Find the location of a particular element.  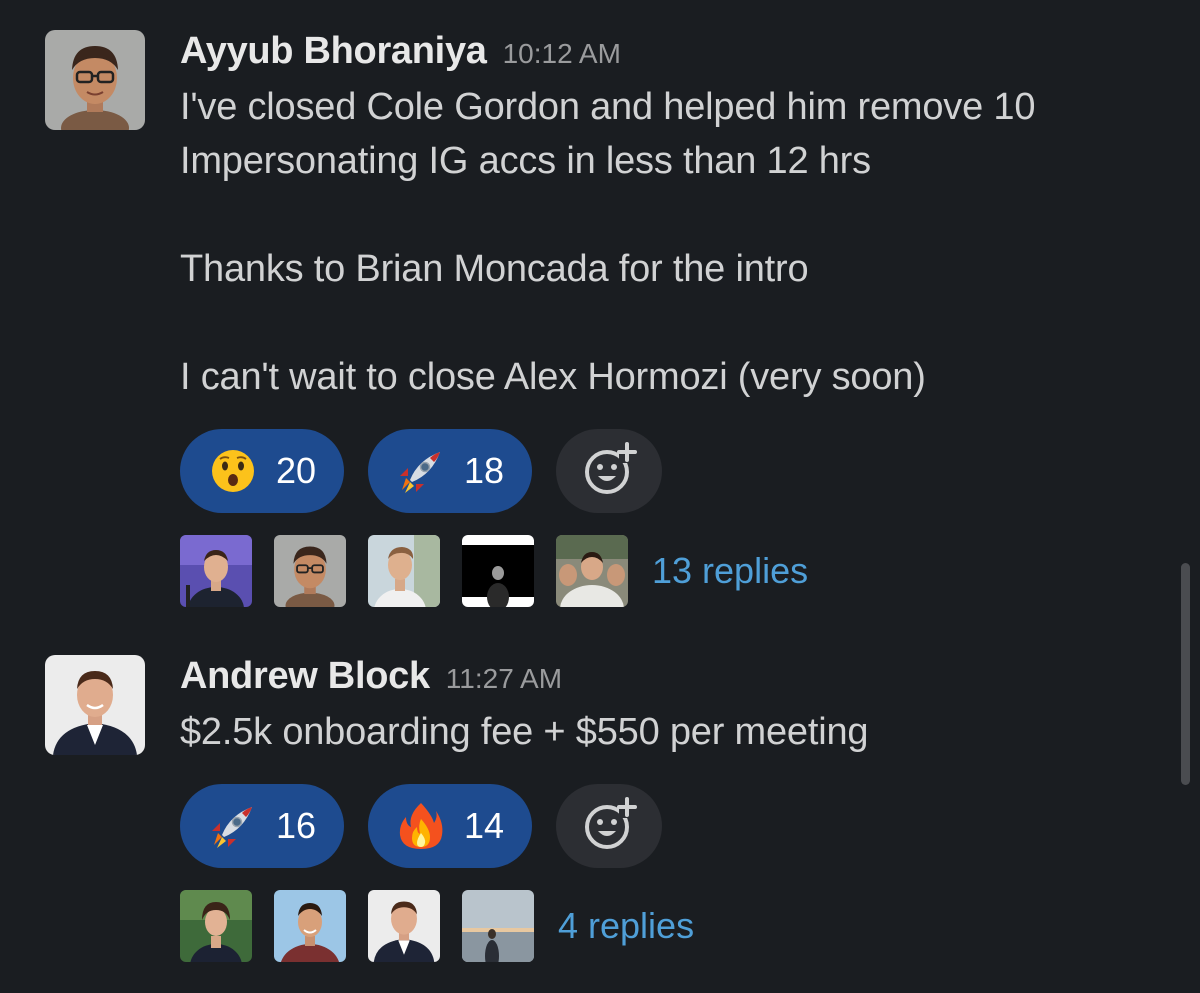

timestamp: 10:12 AM is located at coordinates (562, 54).